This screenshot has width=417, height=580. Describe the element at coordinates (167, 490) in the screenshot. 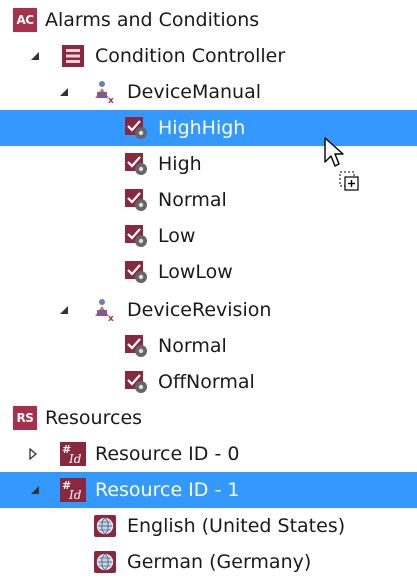

I see `tree-item-label: Resource ID - 1` at that location.